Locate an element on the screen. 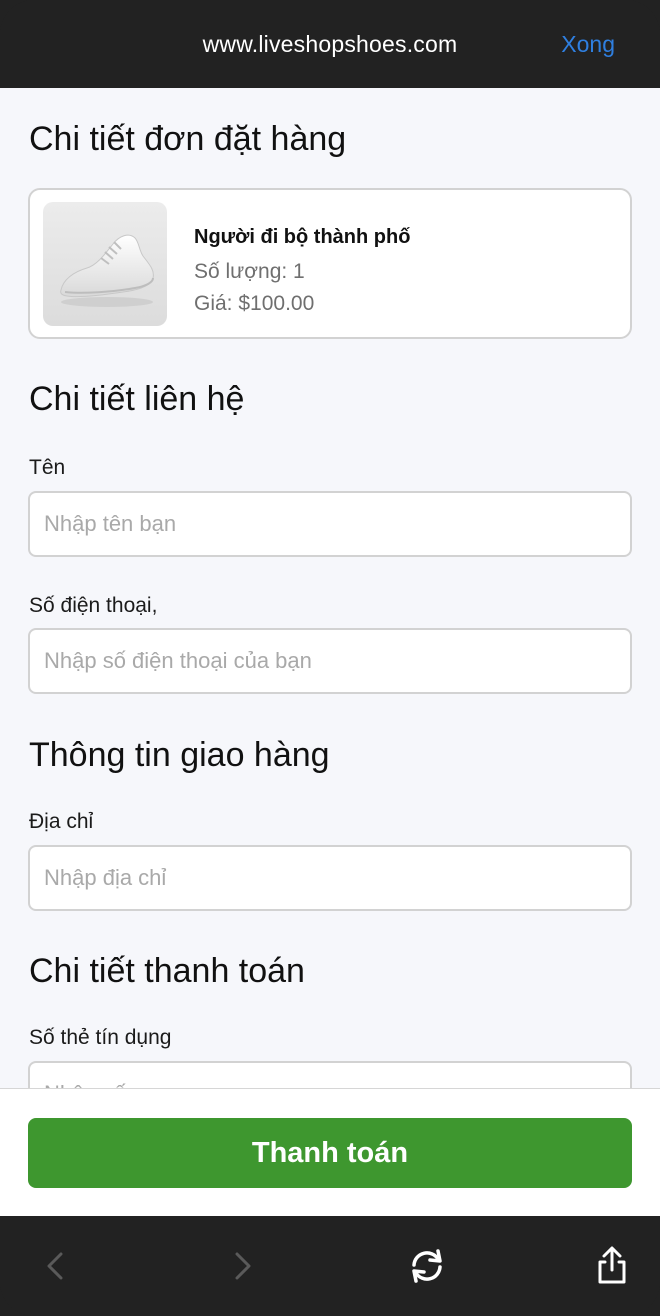 The width and height of the screenshot is (660, 1316). phone-input: Nhập số điện thoại của bạn is located at coordinates (330, 661).